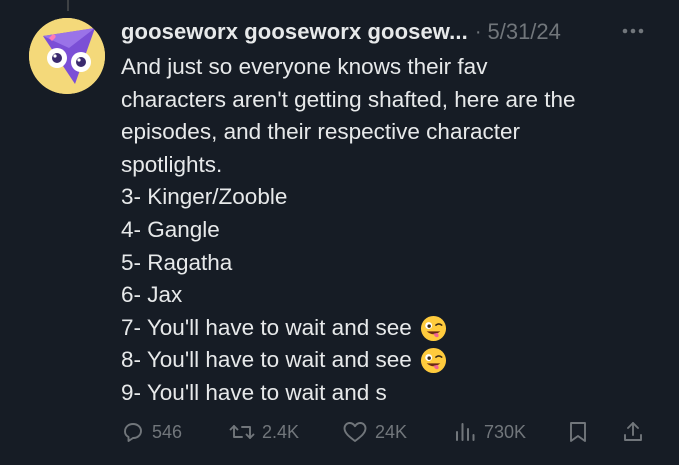 This screenshot has width=679, height=465. I want to click on post-text-line: episodes, and their respective character, so click(320, 132).